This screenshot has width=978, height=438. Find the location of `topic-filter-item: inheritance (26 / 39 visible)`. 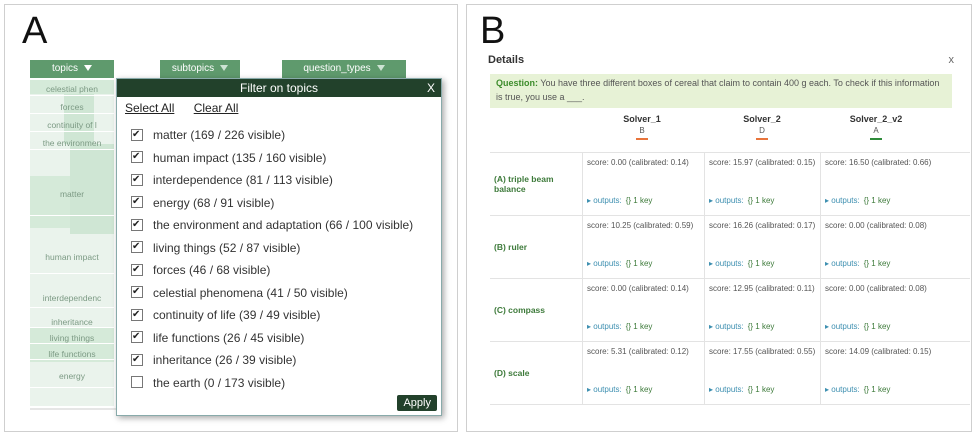

topic-filter-item: inheritance (26 / 39 visible) is located at coordinates (213, 360).